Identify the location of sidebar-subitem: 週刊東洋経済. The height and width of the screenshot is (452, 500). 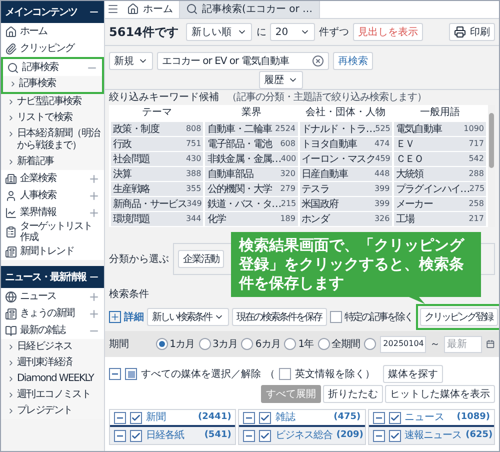
(52, 363).